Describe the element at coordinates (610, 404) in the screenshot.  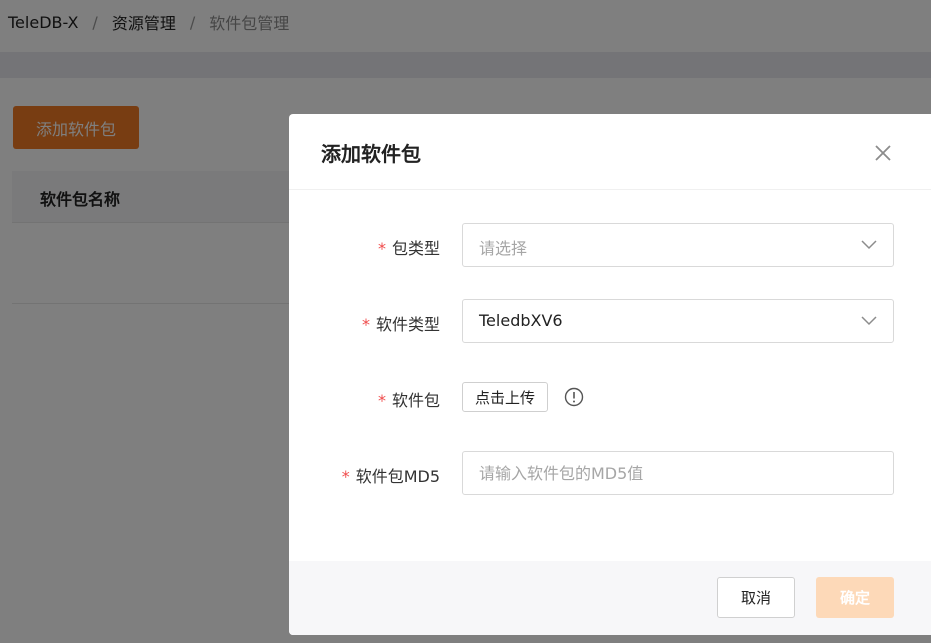
I see `form-row-package: * 软件包 点击上传` at that location.